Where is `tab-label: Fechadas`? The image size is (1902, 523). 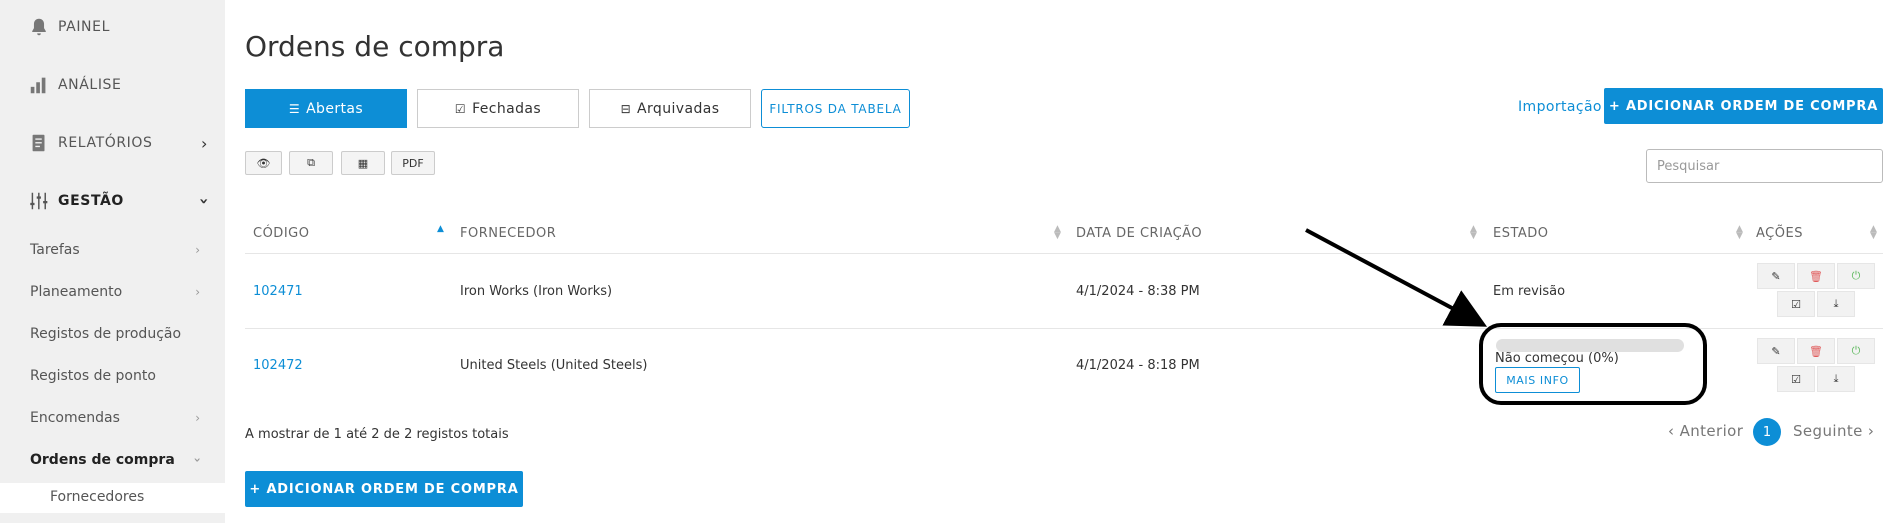
tab-label: Fechadas is located at coordinates (507, 108).